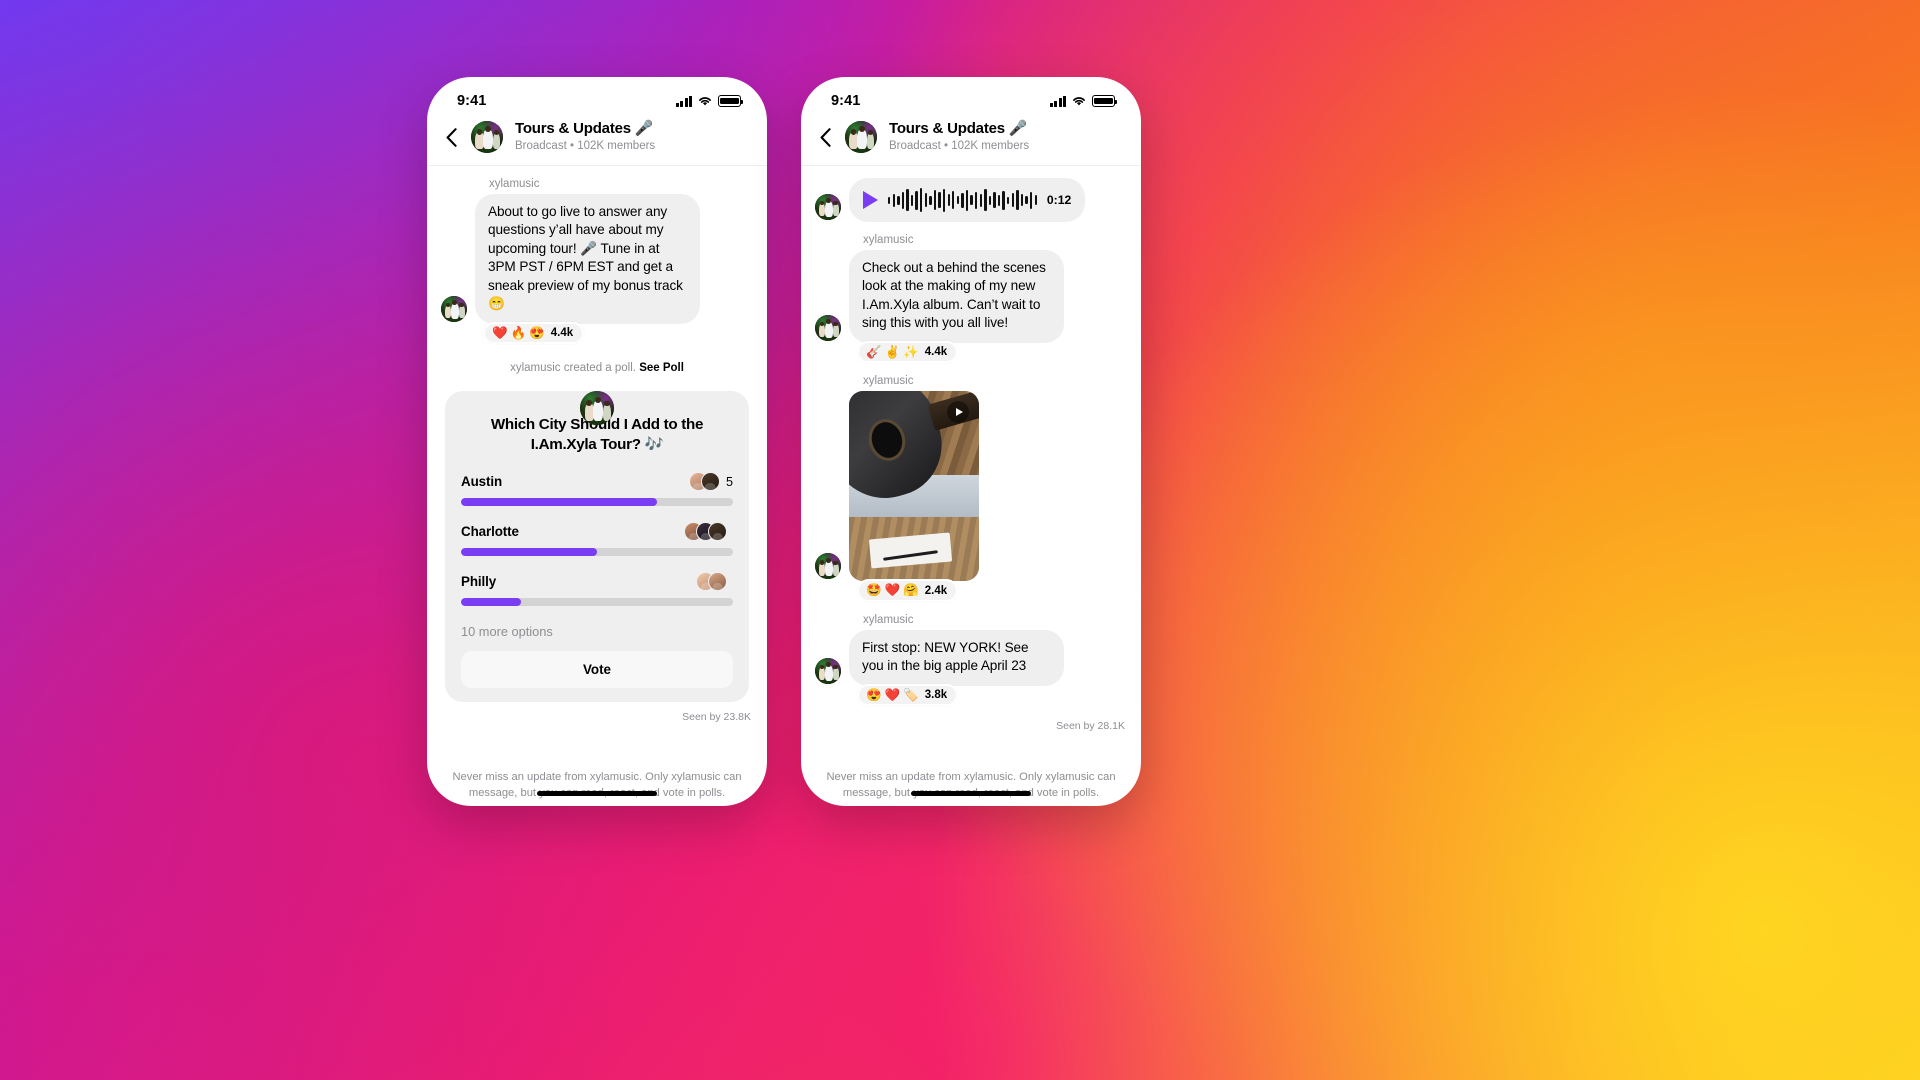 This screenshot has width=1920, height=1080. I want to click on voice-duration: 0:12, so click(1059, 200).